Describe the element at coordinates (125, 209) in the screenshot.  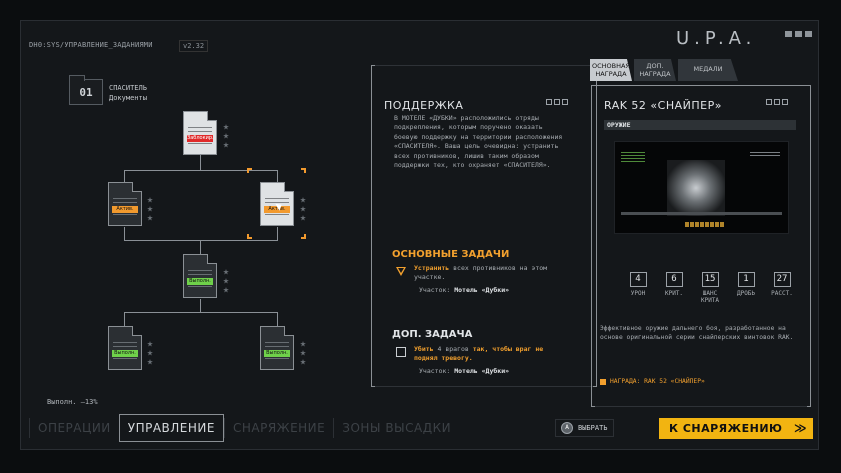
I see `status-tag: Актив.` at that location.